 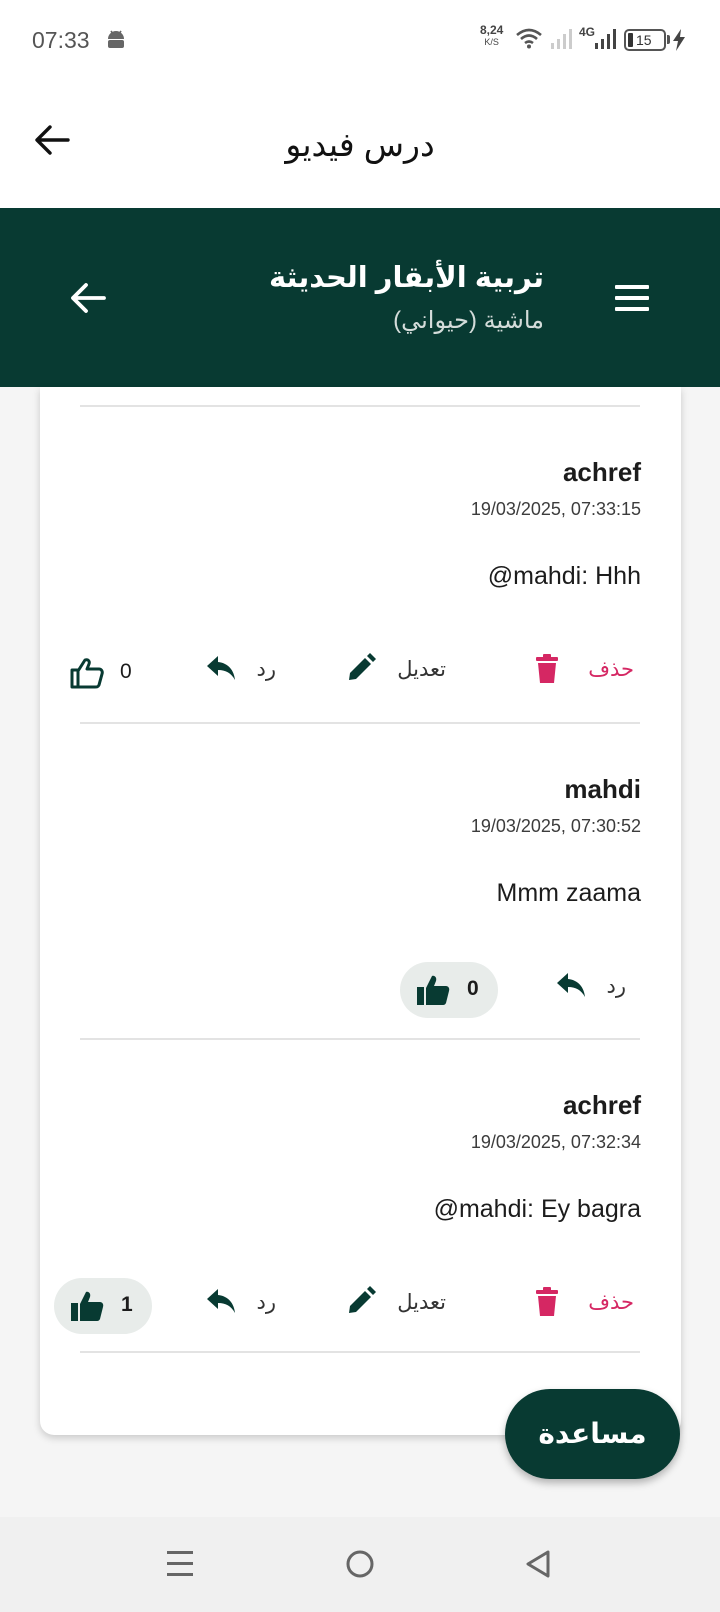 I want to click on comment-date: 19/03/2025, 07:30:52, so click(x=555, y=826).